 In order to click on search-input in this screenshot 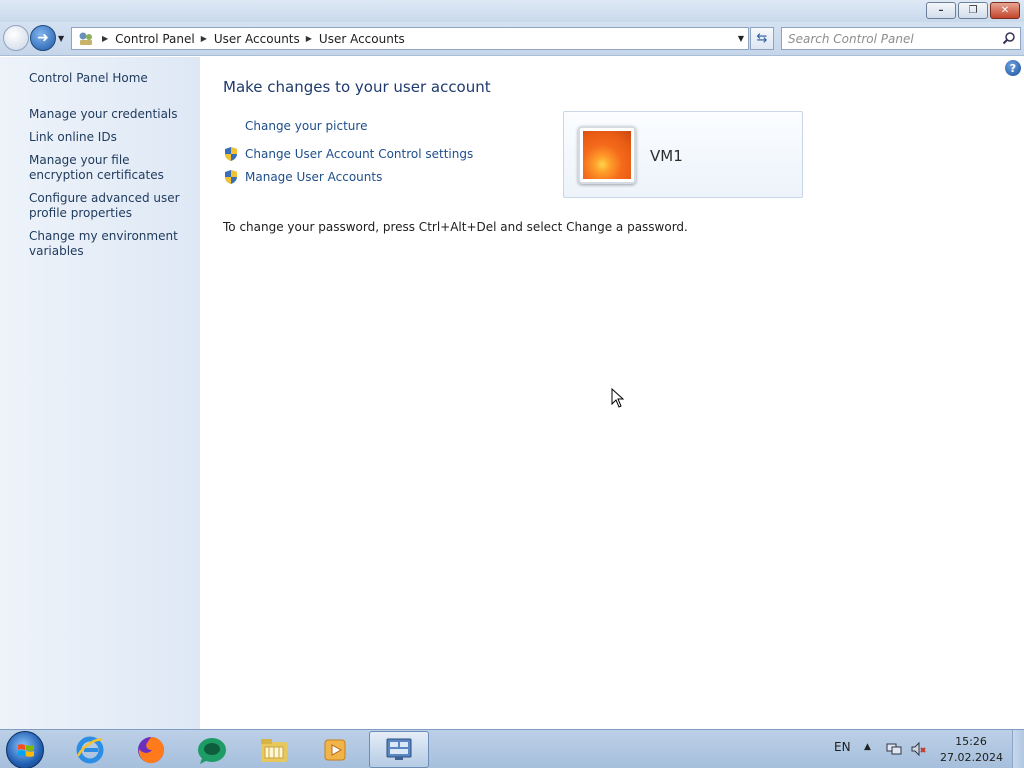, I will do `click(887, 38)`.